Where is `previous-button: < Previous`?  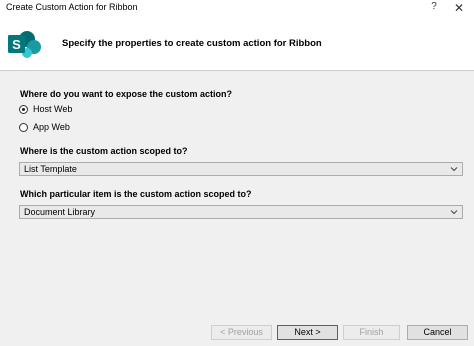 previous-button: < Previous is located at coordinates (241, 332).